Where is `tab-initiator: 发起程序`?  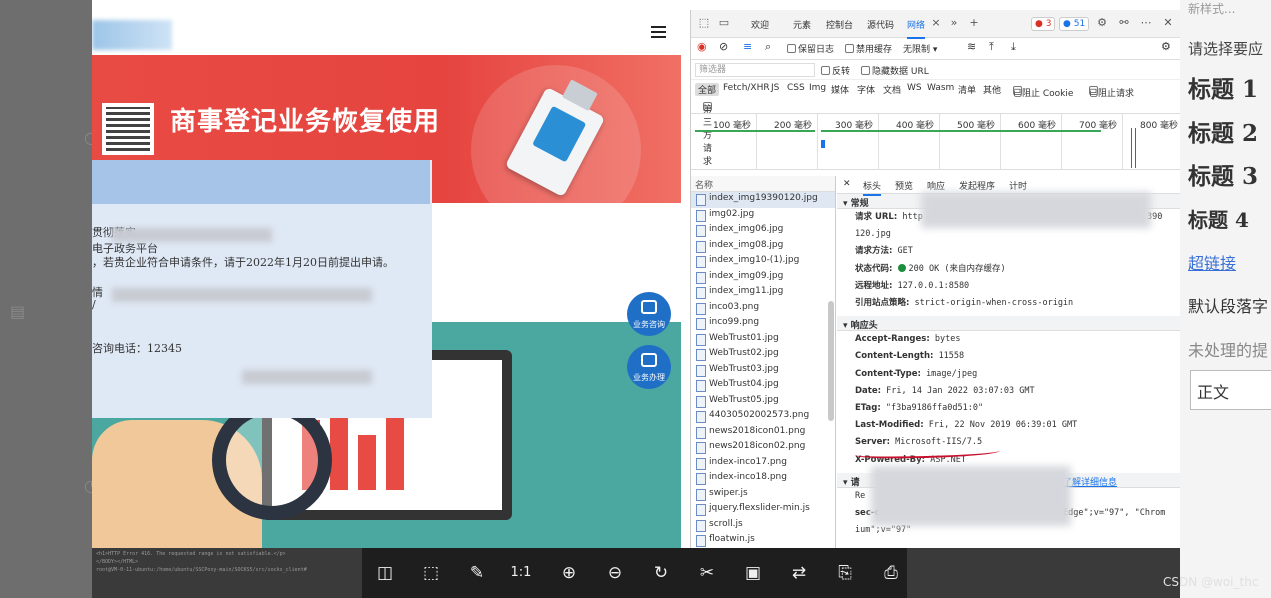 tab-initiator: 发起程序 is located at coordinates (977, 185).